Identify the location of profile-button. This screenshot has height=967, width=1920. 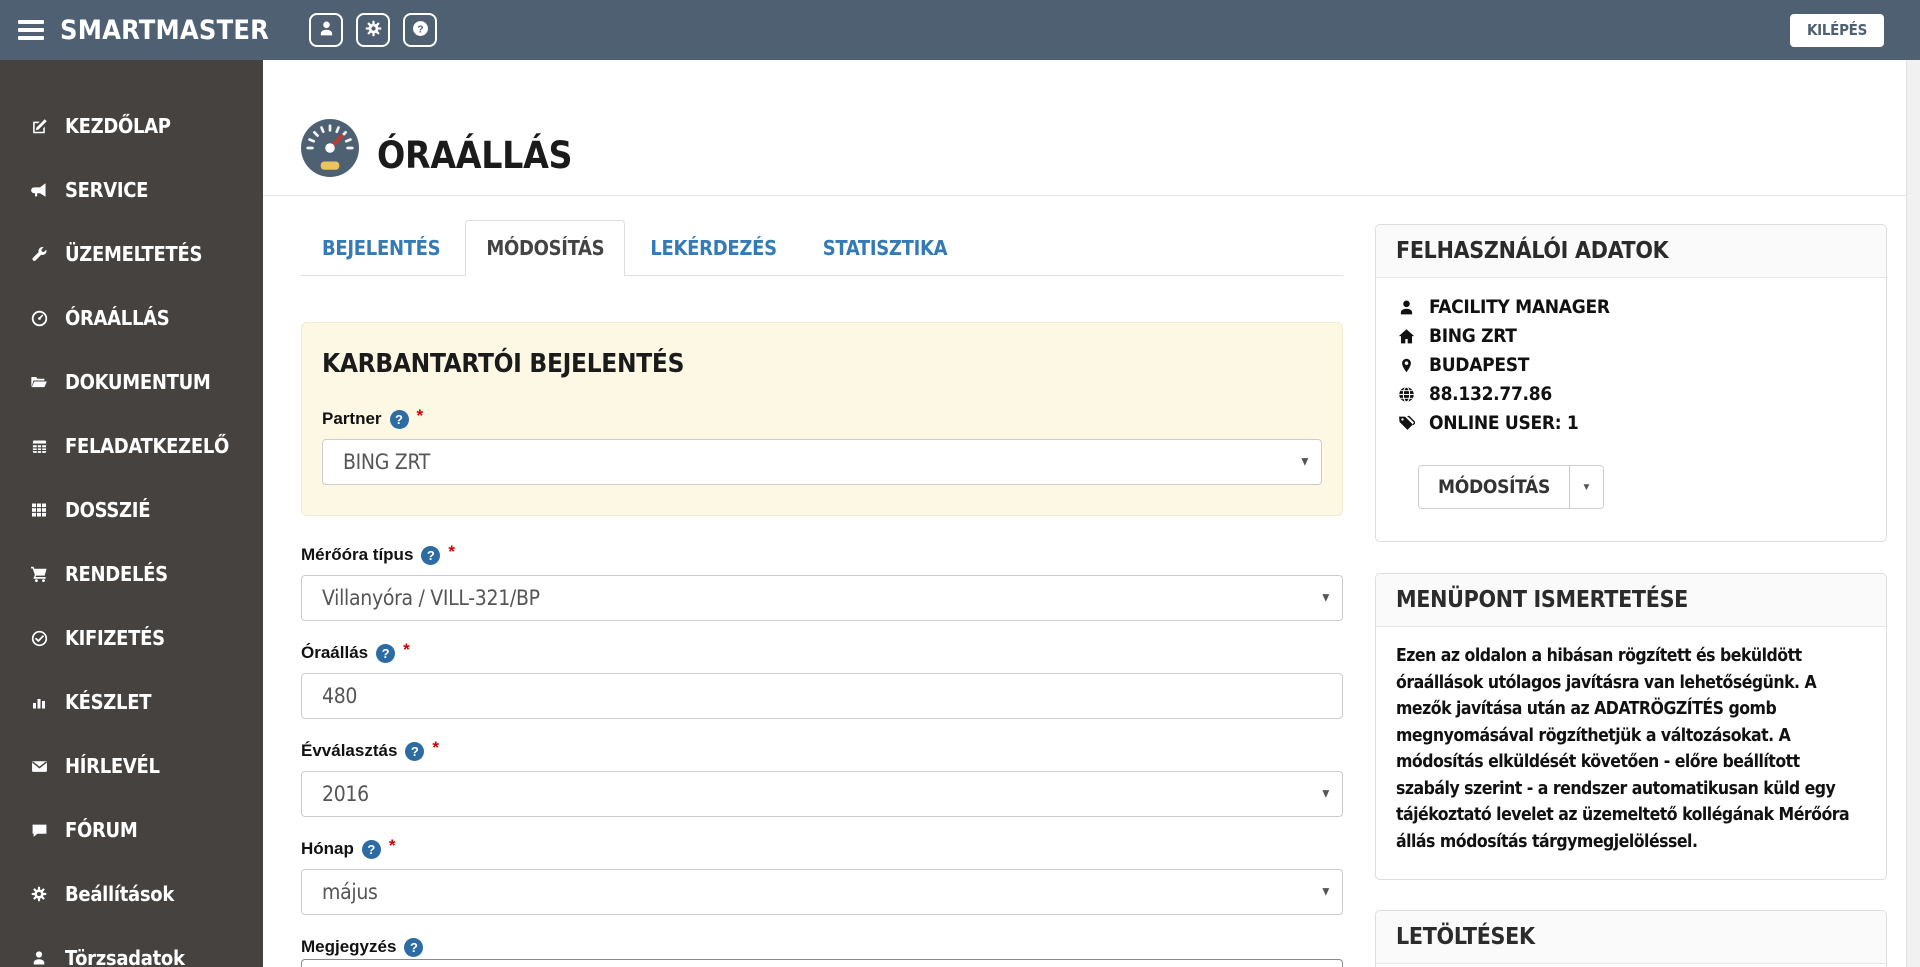
(326, 30).